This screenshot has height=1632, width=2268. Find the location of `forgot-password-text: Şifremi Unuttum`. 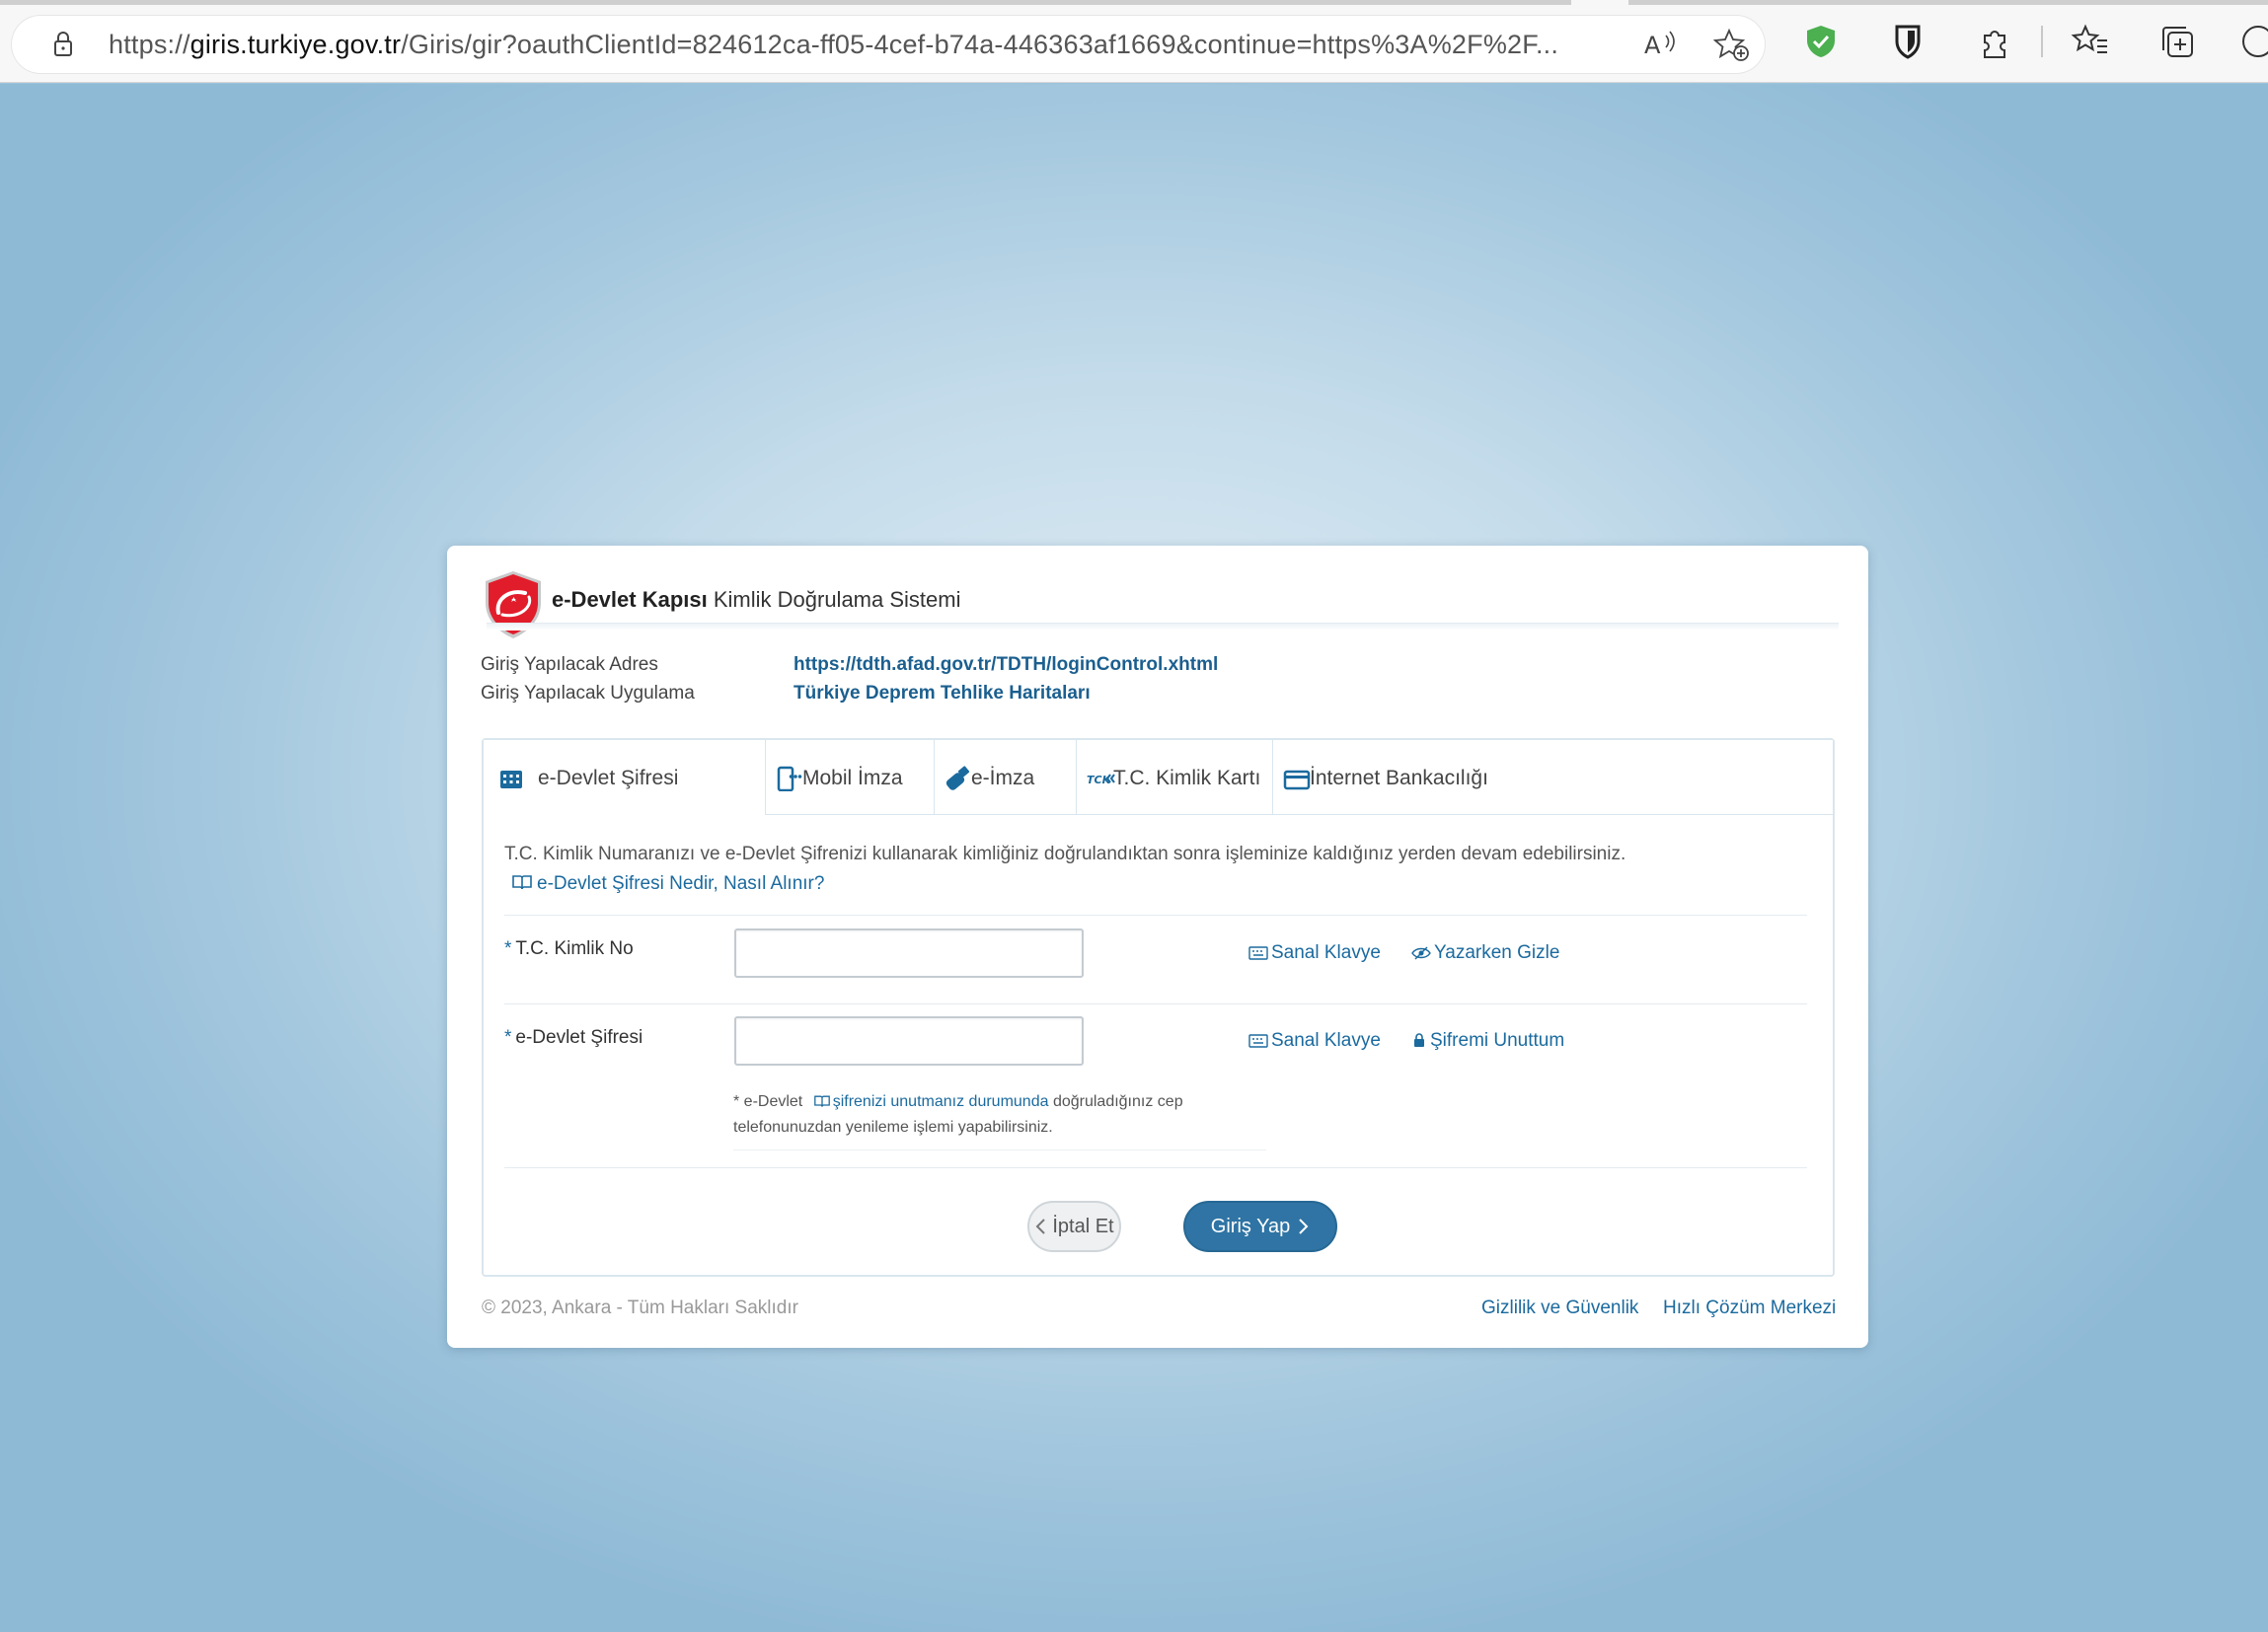

forgot-password-text: Şifremi Unuttum is located at coordinates (1497, 1040).